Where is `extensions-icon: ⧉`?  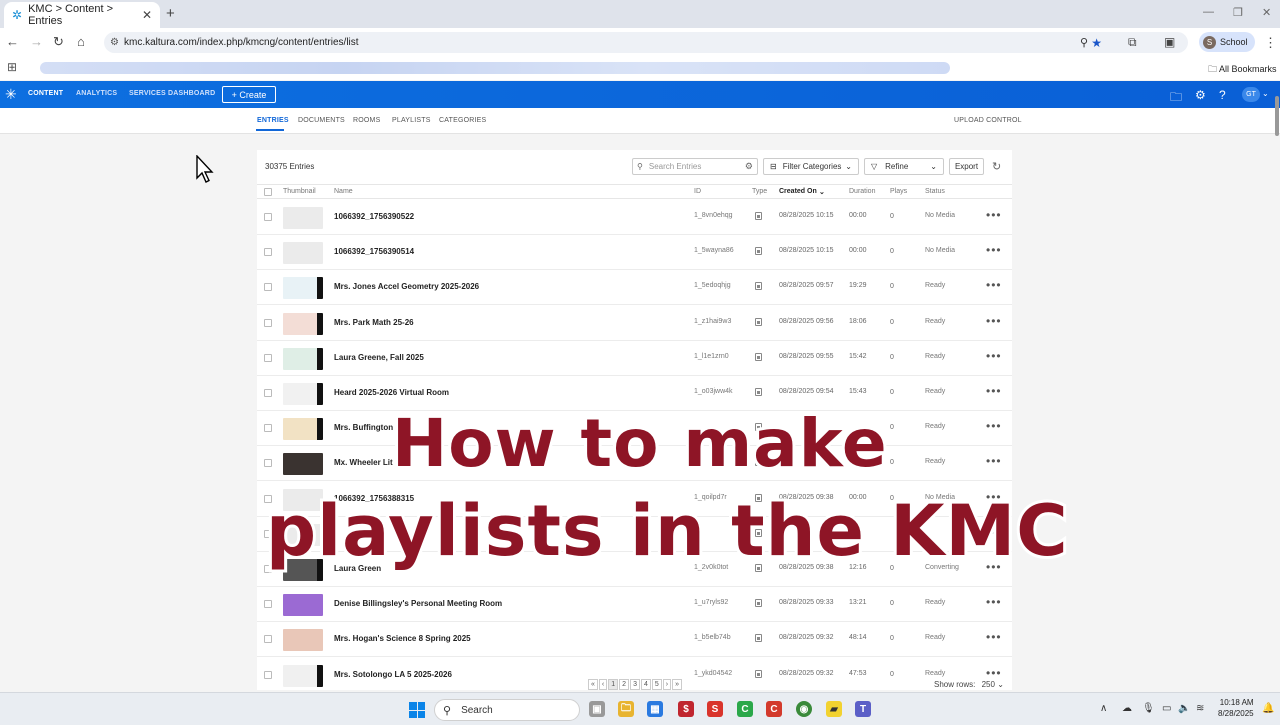 extensions-icon: ⧉ is located at coordinates (1132, 42).